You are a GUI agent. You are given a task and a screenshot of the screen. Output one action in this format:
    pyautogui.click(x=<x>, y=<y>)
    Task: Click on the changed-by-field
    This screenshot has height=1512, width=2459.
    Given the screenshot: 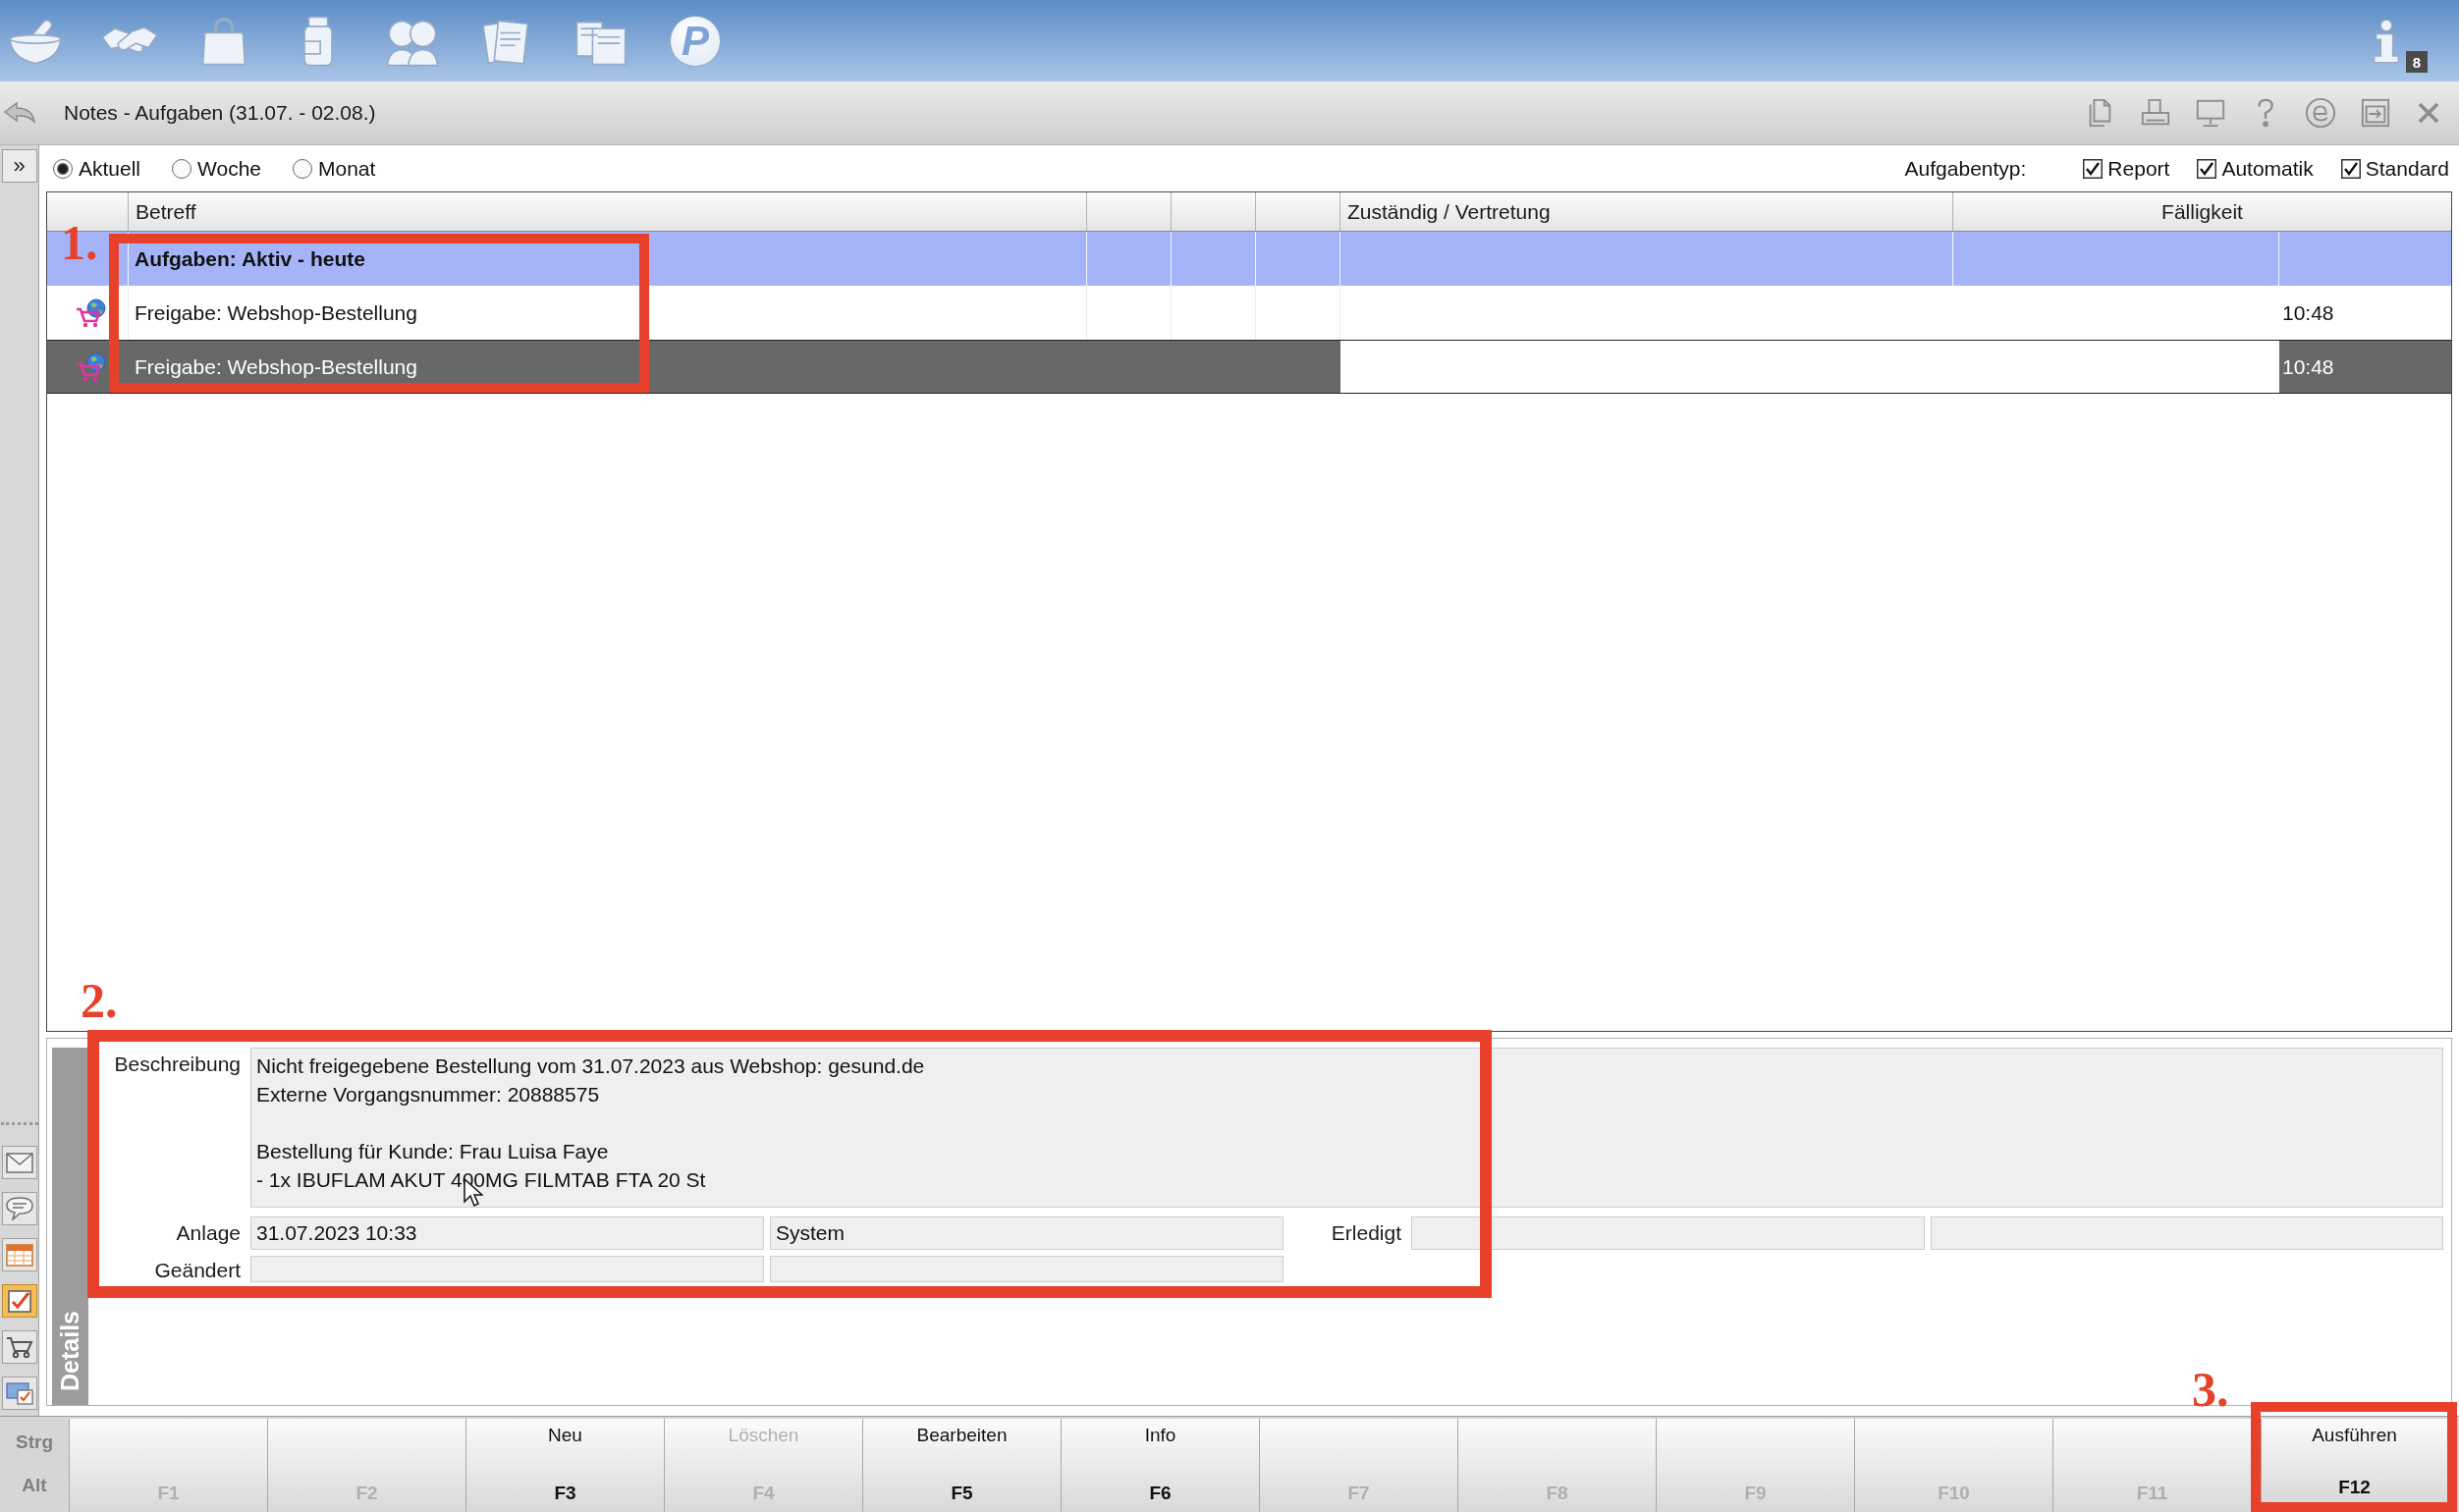 What is the action you would take?
    pyautogui.click(x=1027, y=1269)
    